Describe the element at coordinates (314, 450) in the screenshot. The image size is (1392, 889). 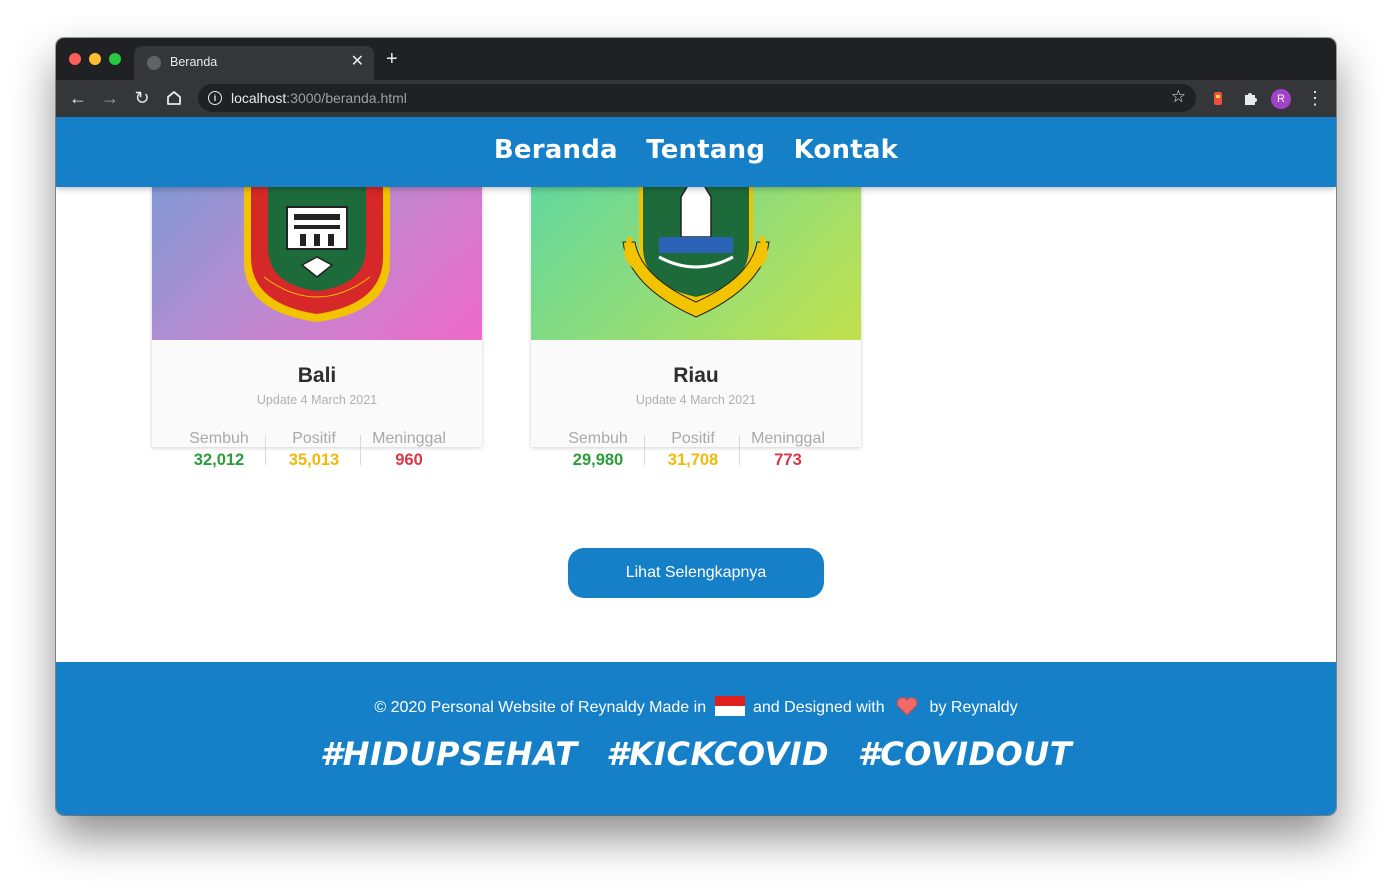
I see `stat-positif: Positif 35,013` at that location.